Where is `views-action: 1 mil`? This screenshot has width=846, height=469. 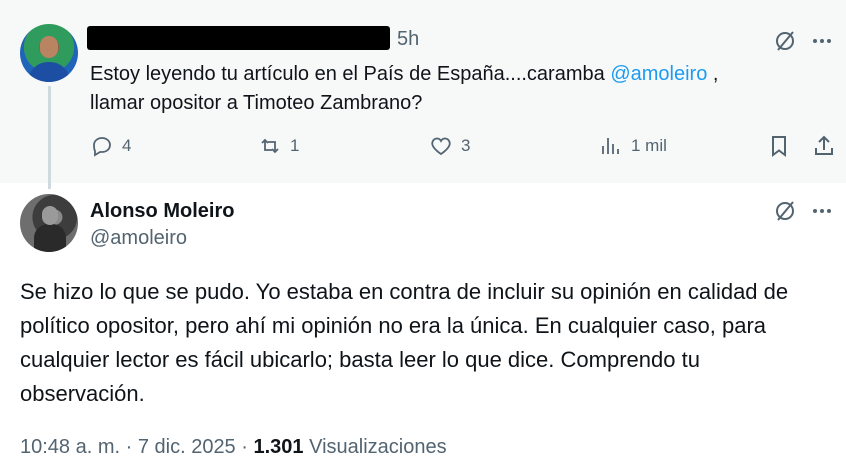
views-action: 1 mil is located at coordinates (633, 146).